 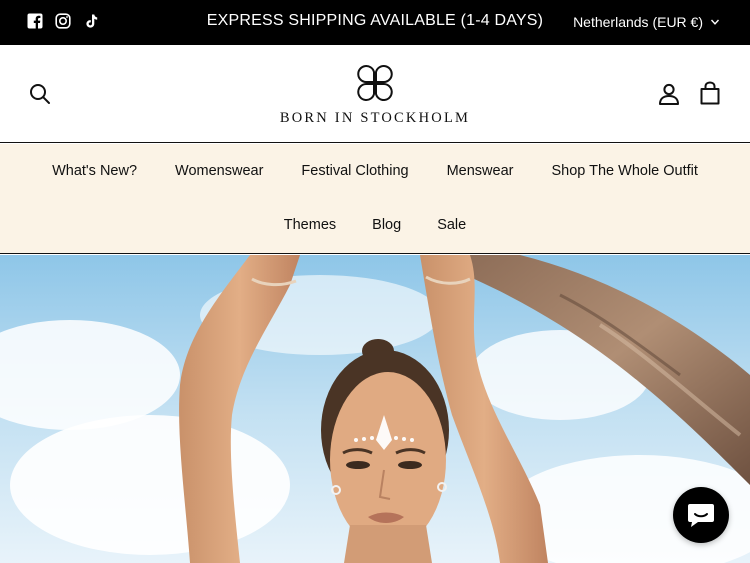 What do you see at coordinates (480, 171) in the screenshot?
I see `nav-item-menswear: Menswear` at bounding box center [480, 171].